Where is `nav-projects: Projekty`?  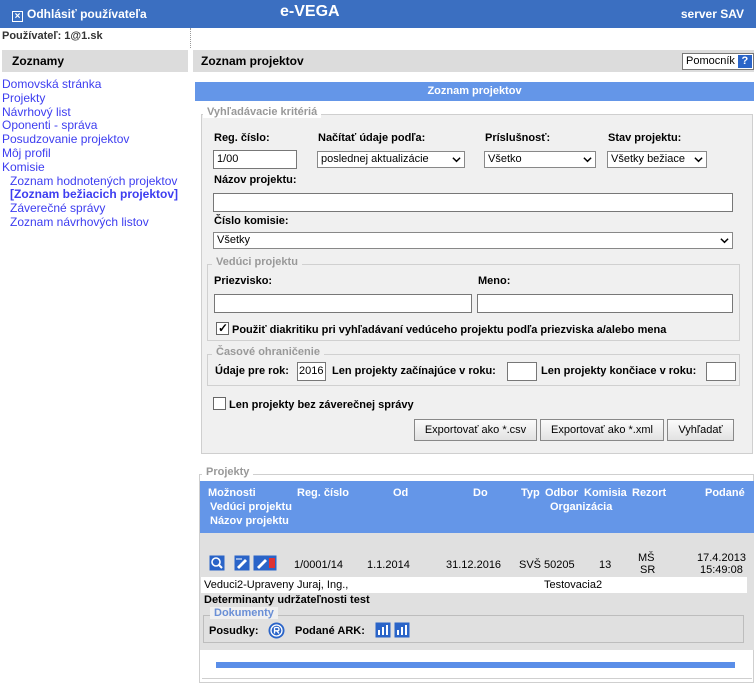 nav-projects: Projekty is located at coordinates (95, 98).